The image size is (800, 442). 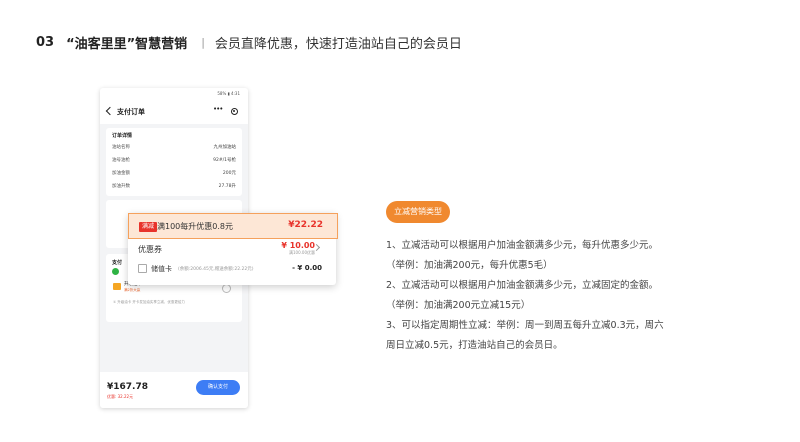 What do you see at coordinates (302, 252) in the screenshot?
I see `coupon-sub: 满100.00优惠` at bounding box center [302, 252].